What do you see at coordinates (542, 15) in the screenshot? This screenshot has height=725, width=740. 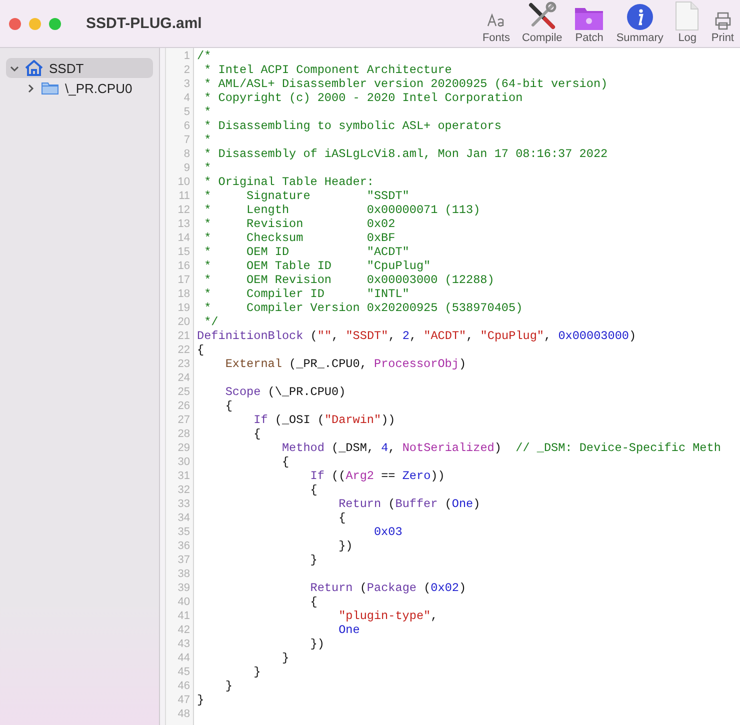 I see `tools-icon` at bounding box center [542, 15].